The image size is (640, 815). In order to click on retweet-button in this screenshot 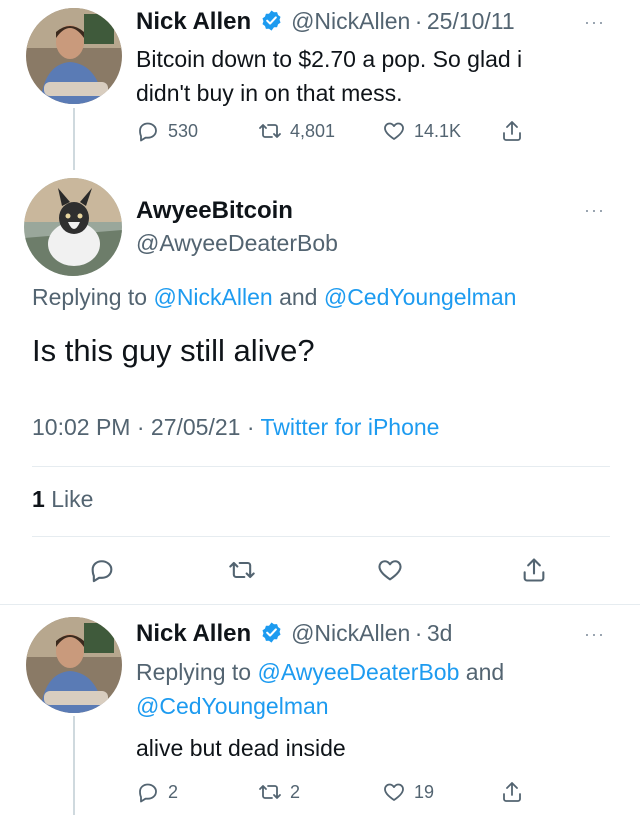, I will do `click(242, 572)`.